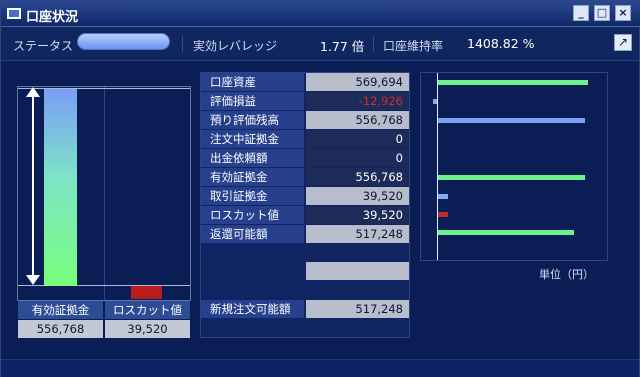 The width and height of the screenshot is (640, 377). What do you see at coordinates (33, 187) in the screenshot?
I see `range-arrow` at bounding box center [33, 187].